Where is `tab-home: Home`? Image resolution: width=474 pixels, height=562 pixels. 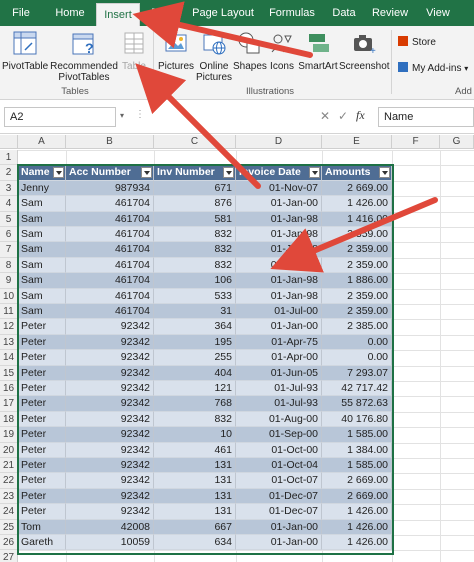 tab-home: Home is located at coordinates (70, 13).